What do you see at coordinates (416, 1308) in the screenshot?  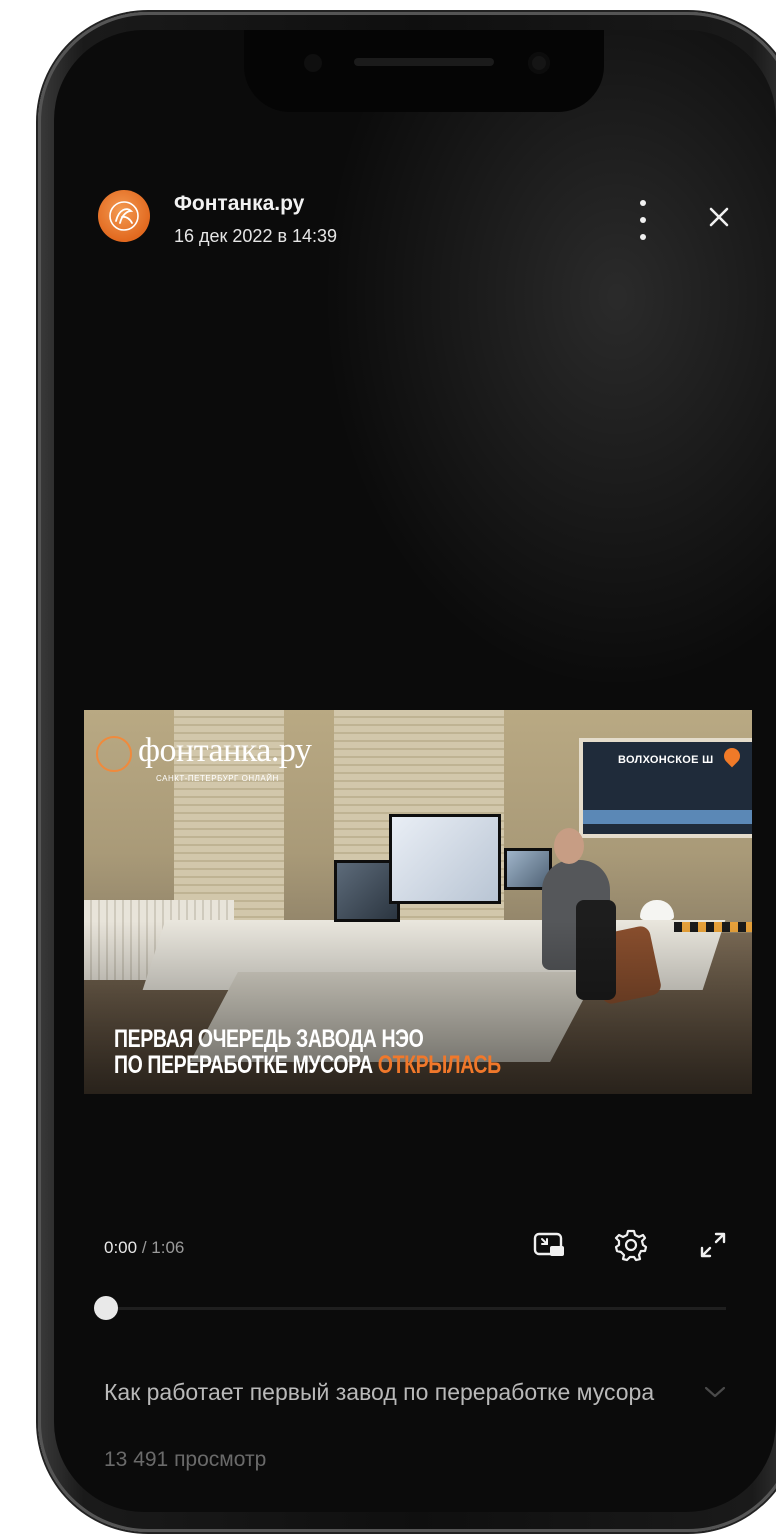 I see `progress-bar` at bounding box center [416, 1308].